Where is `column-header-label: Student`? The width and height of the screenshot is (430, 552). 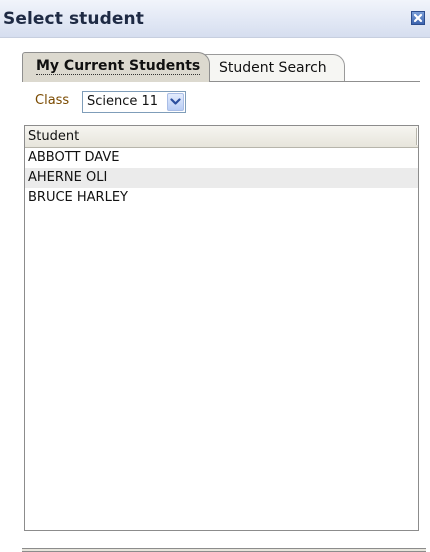
column-header-label: Student is located at coordinates (54, 136).